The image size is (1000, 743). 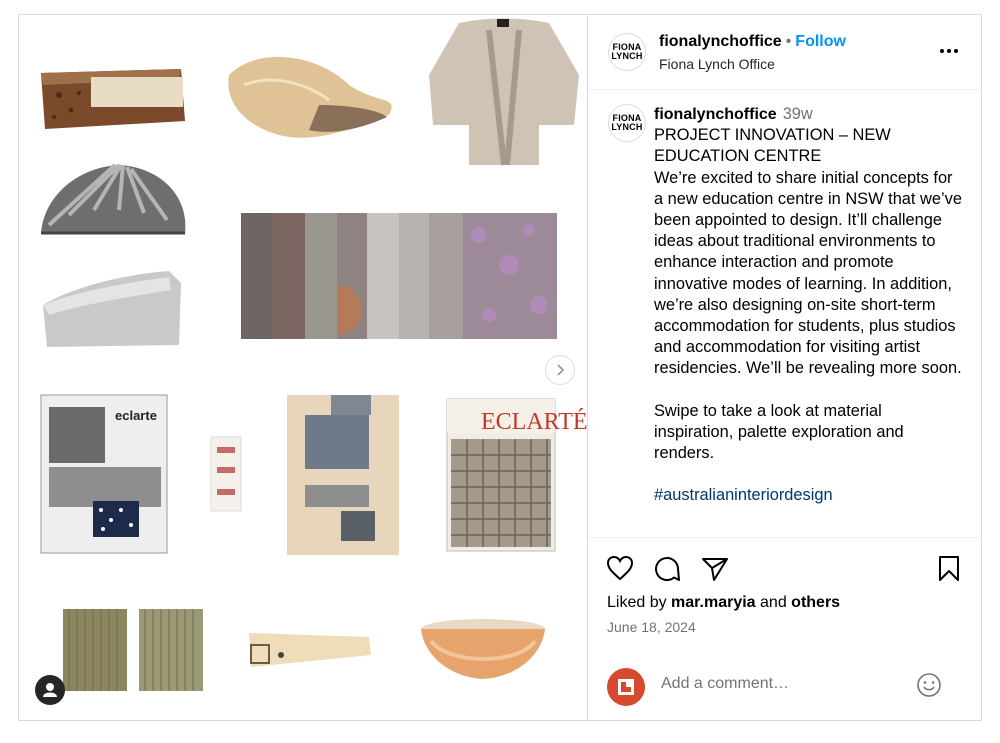 I want to click on emoji-button, so click(x=929, y=687).